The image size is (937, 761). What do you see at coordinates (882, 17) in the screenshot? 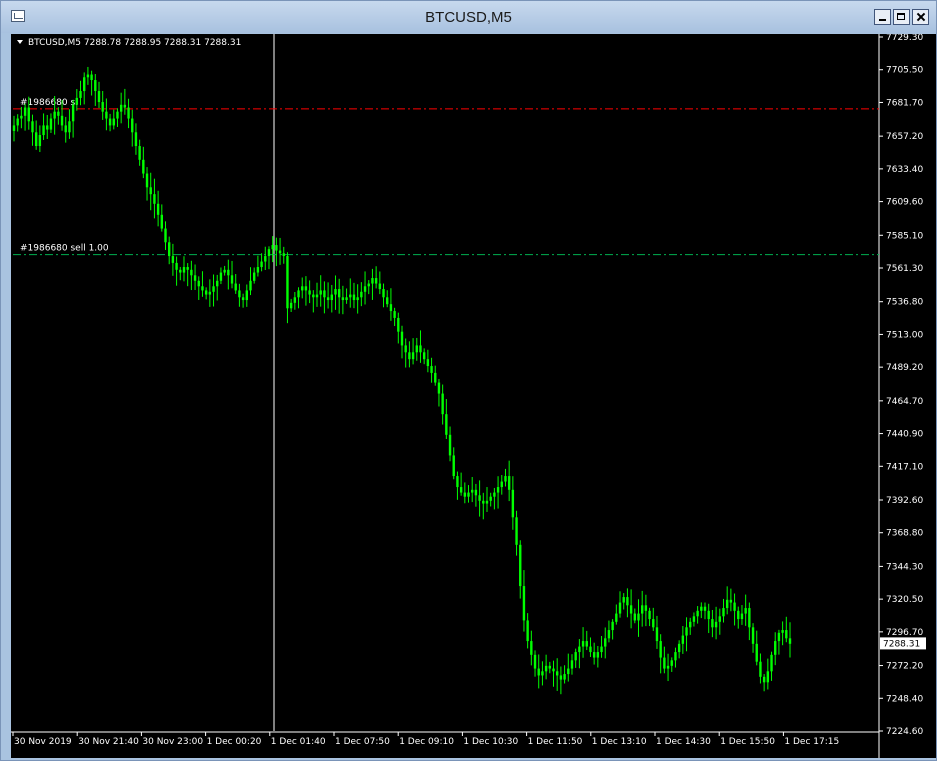
I see `minimize-button` at bounding box center [882, 17].